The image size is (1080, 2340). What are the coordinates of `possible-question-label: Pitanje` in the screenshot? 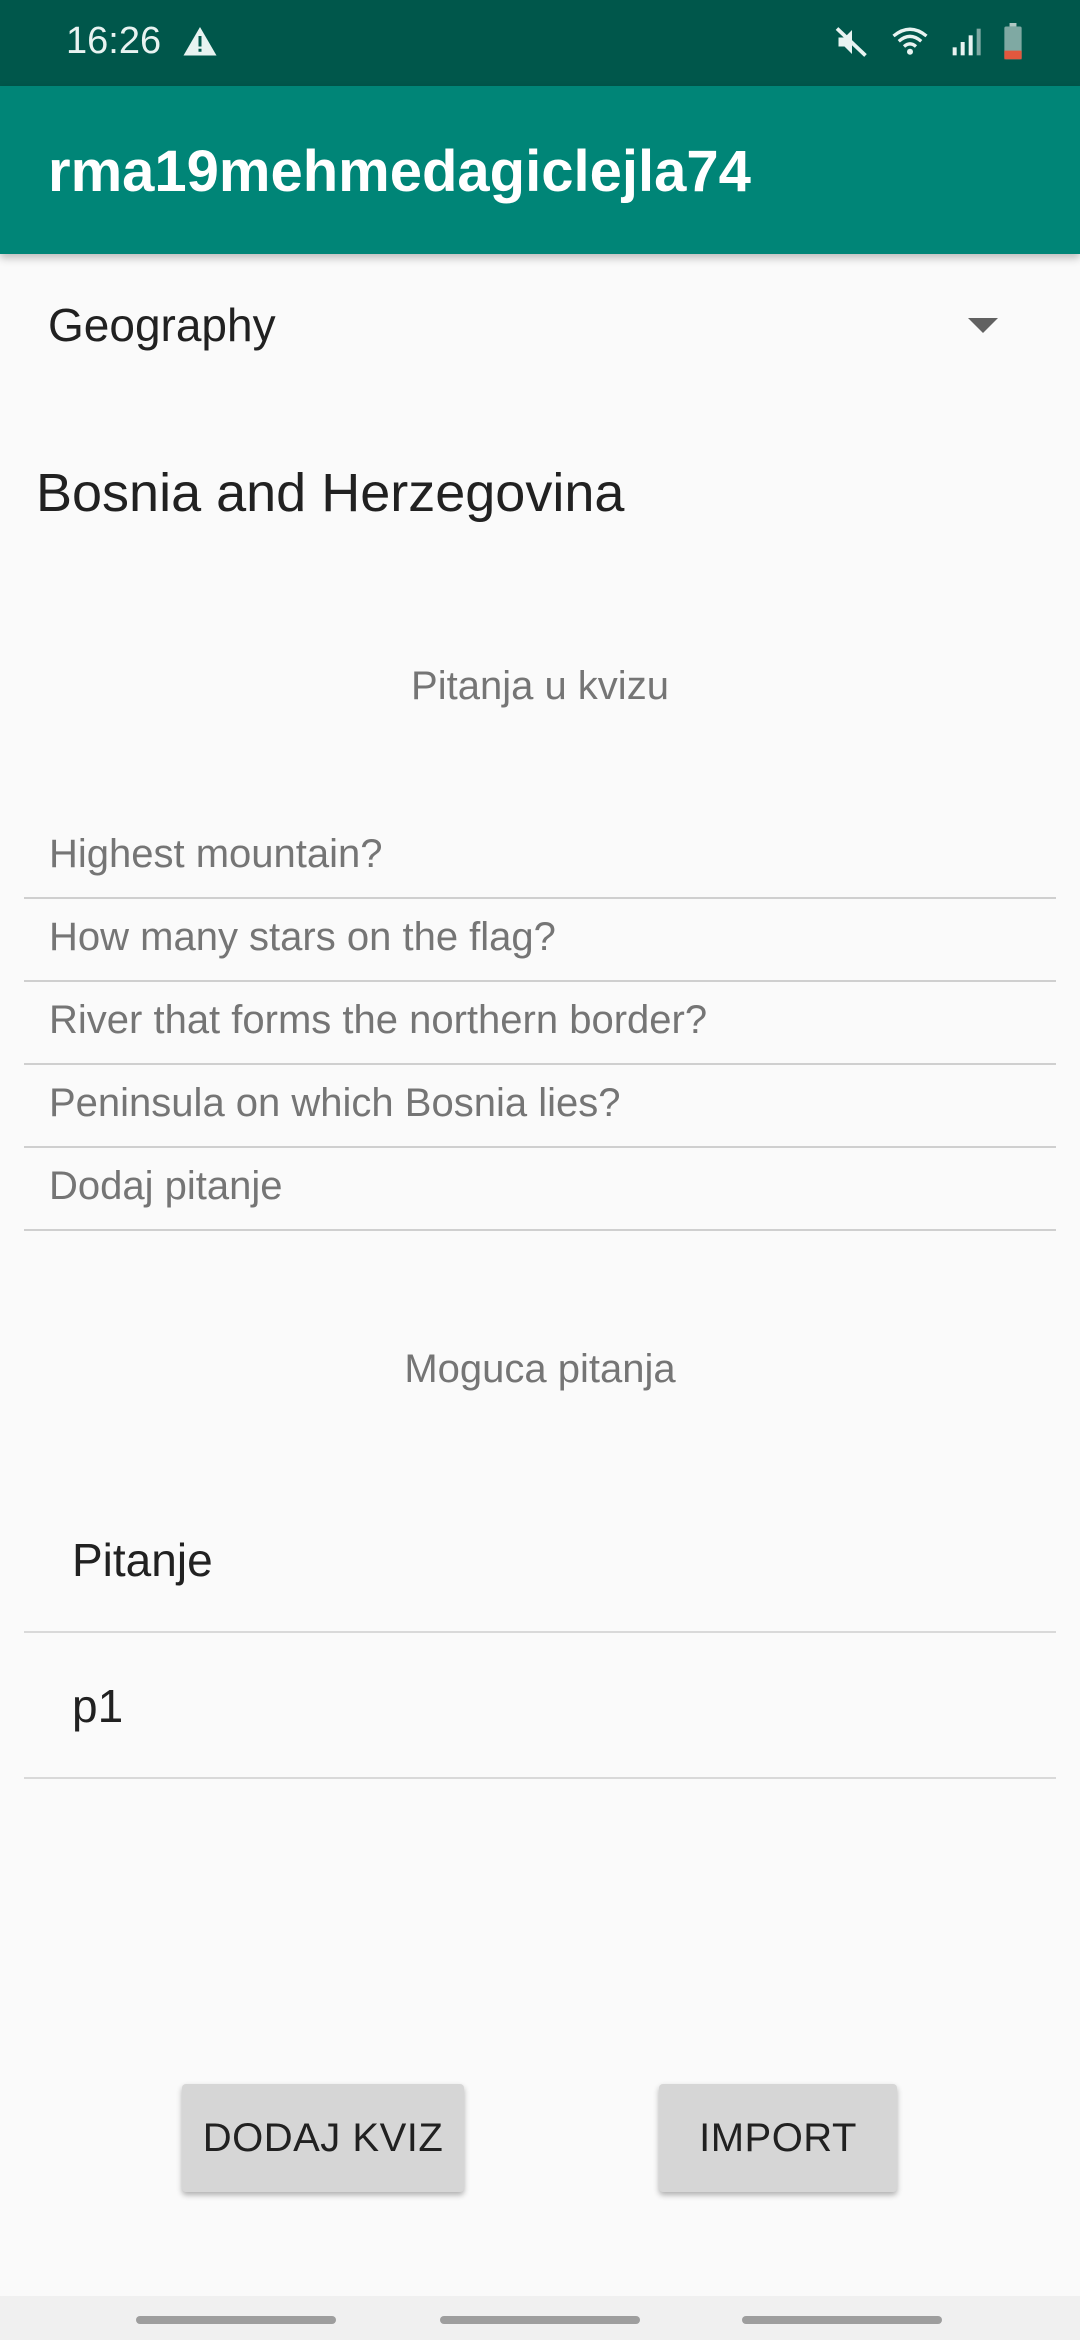 It's located at (142, 1560).